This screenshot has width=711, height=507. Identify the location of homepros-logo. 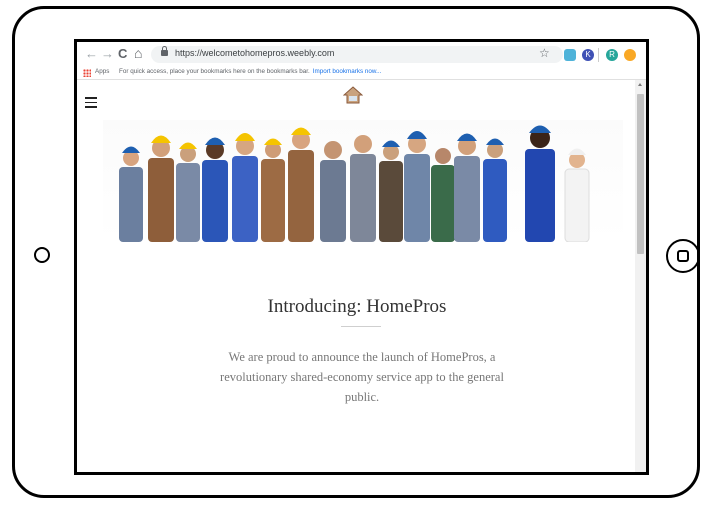
(353, 95).